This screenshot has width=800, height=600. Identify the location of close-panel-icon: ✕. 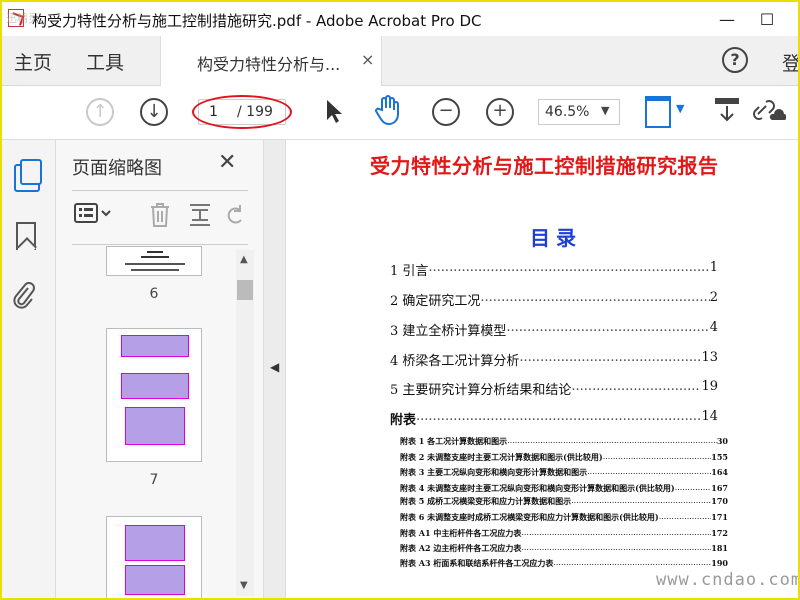
(227, 162).